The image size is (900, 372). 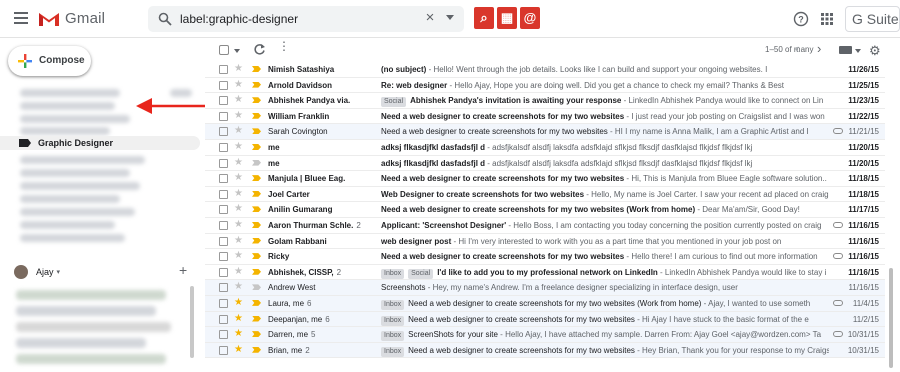 I want to click on refresh-icon, so click(x=259, y=49).